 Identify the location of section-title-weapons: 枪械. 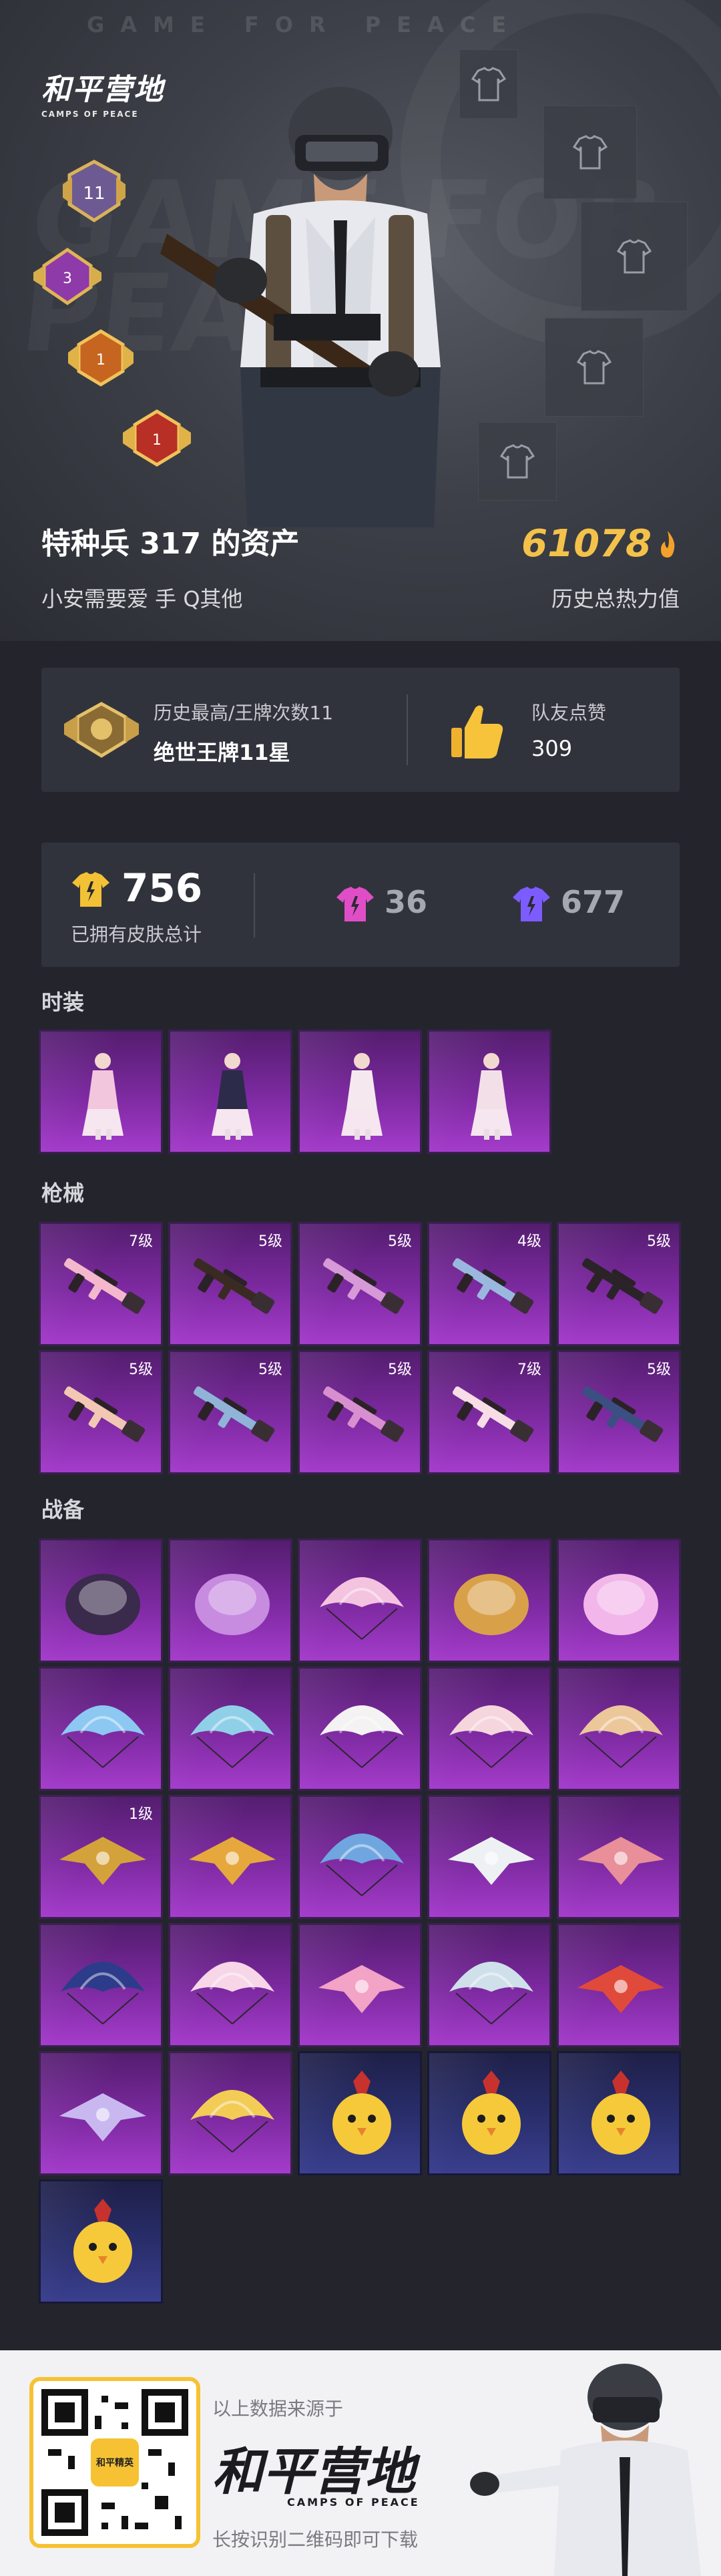
(63, 1193).